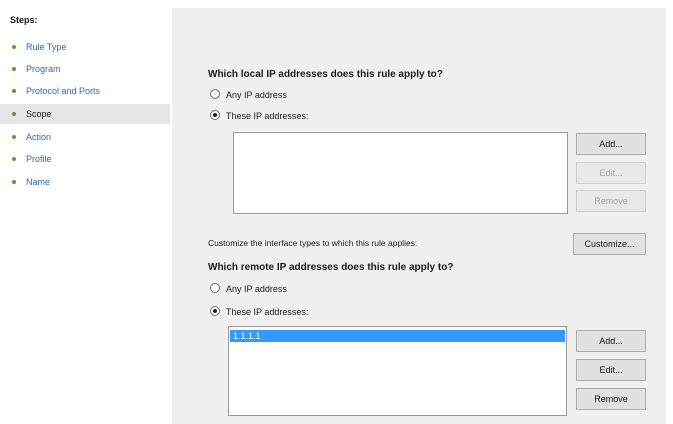  I want to click on local-ip-list, so click(400, 173).